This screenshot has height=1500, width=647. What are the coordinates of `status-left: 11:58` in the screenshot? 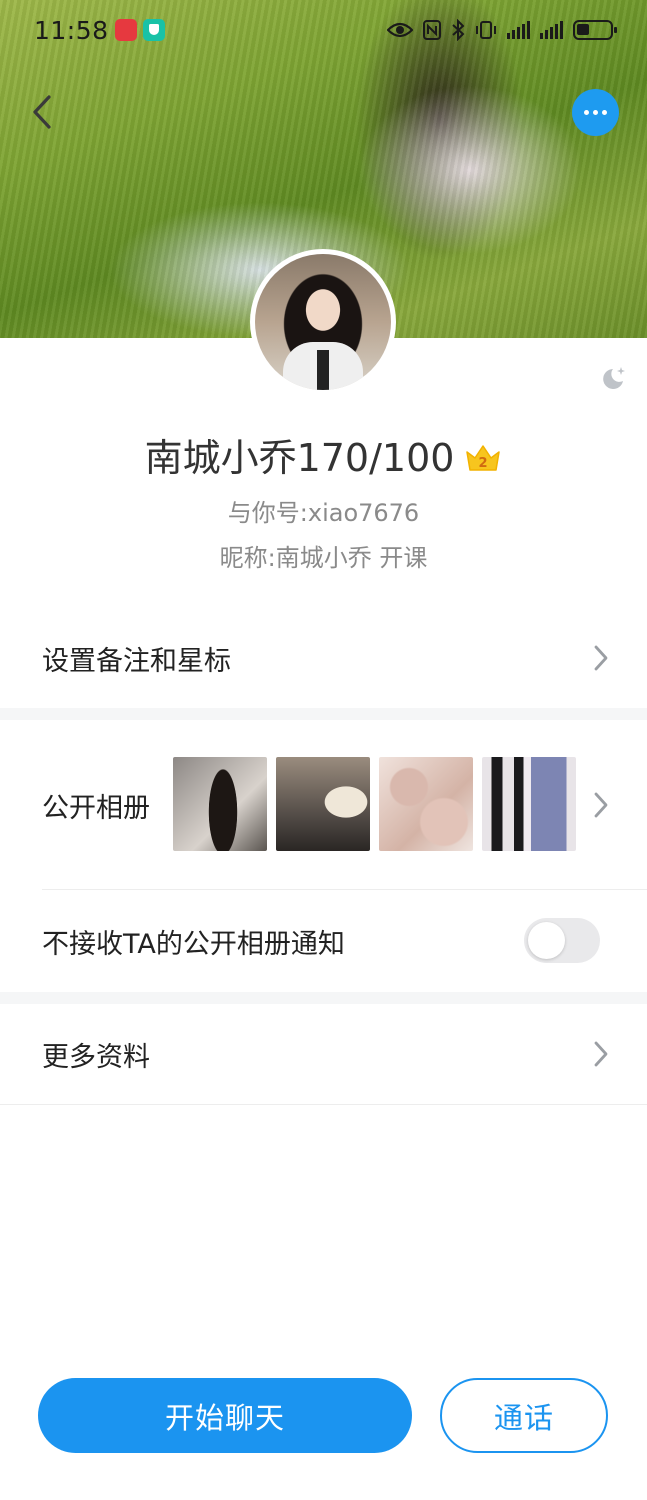 It's located at (99, 30).